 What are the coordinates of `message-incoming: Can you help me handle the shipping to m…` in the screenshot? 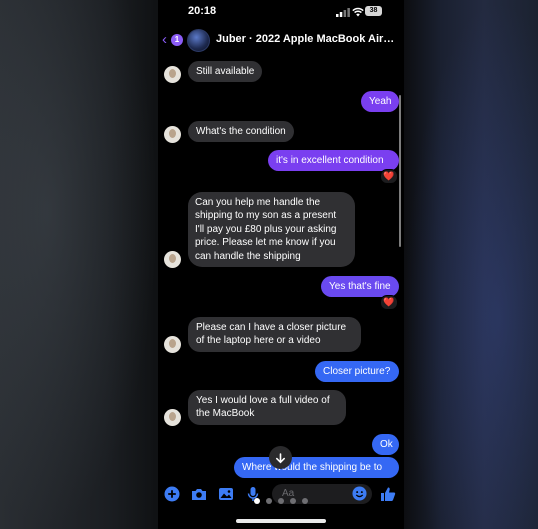 It's located at (271, 230).